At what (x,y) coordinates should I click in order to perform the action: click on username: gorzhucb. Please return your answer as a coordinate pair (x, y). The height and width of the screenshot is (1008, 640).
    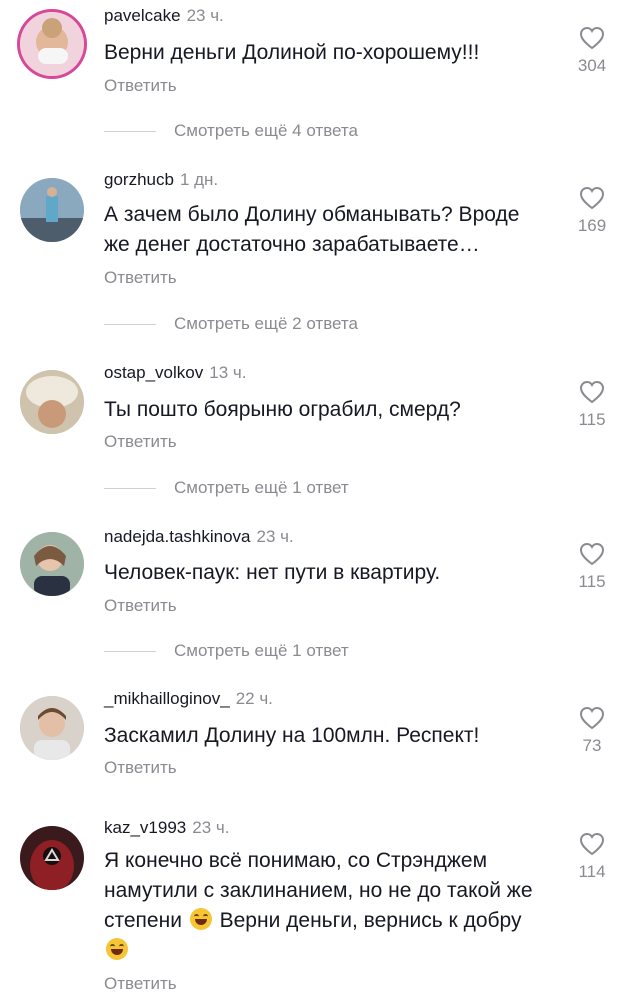
    Looking at the image, I should click on (139, 179).